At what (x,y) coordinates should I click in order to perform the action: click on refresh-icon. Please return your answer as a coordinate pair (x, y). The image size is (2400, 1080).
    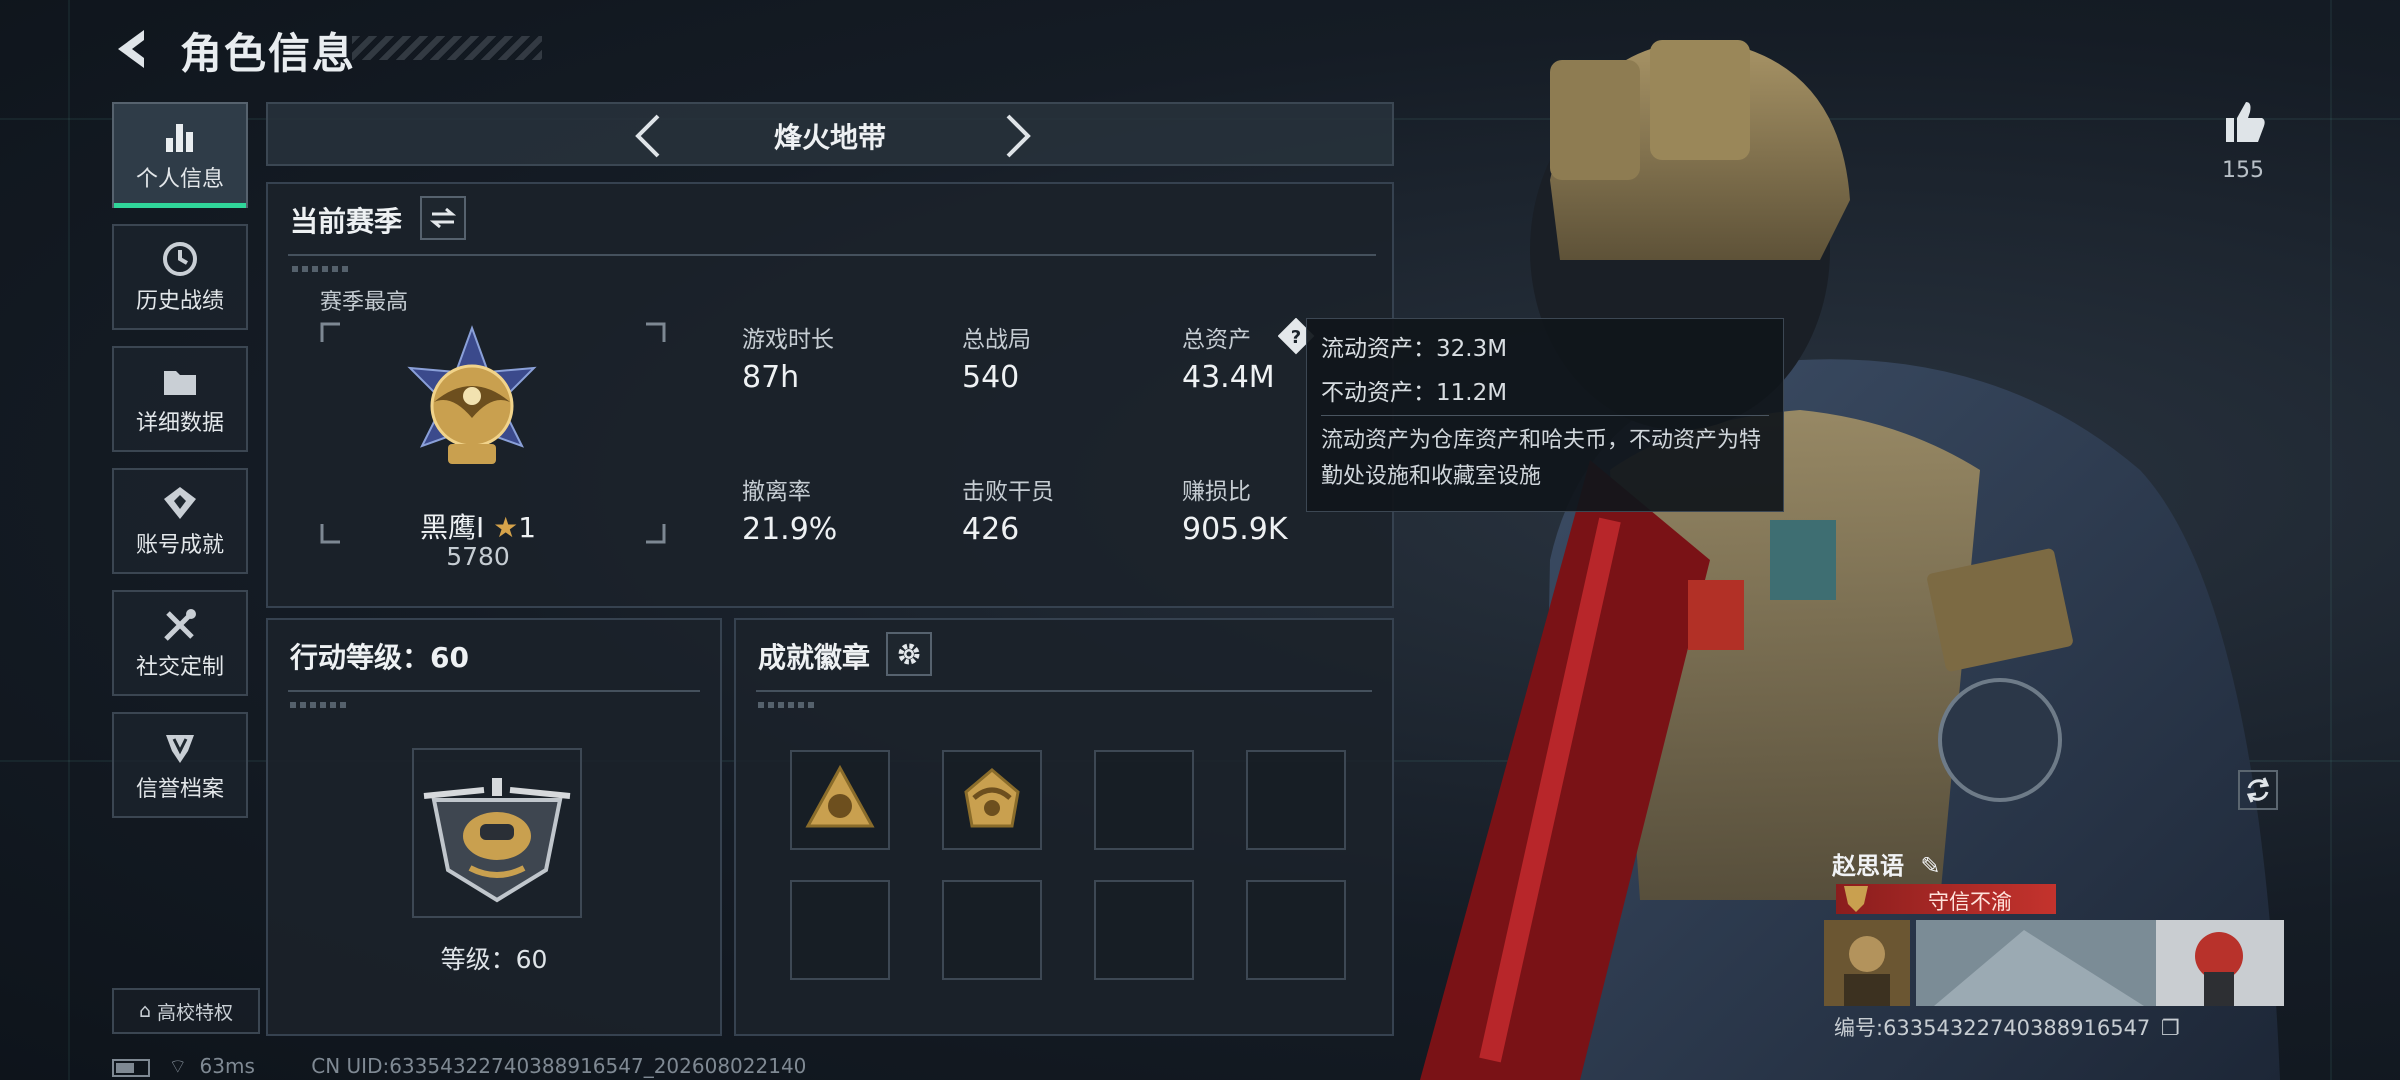
    Looking at the image, I should click on (2258, 790).